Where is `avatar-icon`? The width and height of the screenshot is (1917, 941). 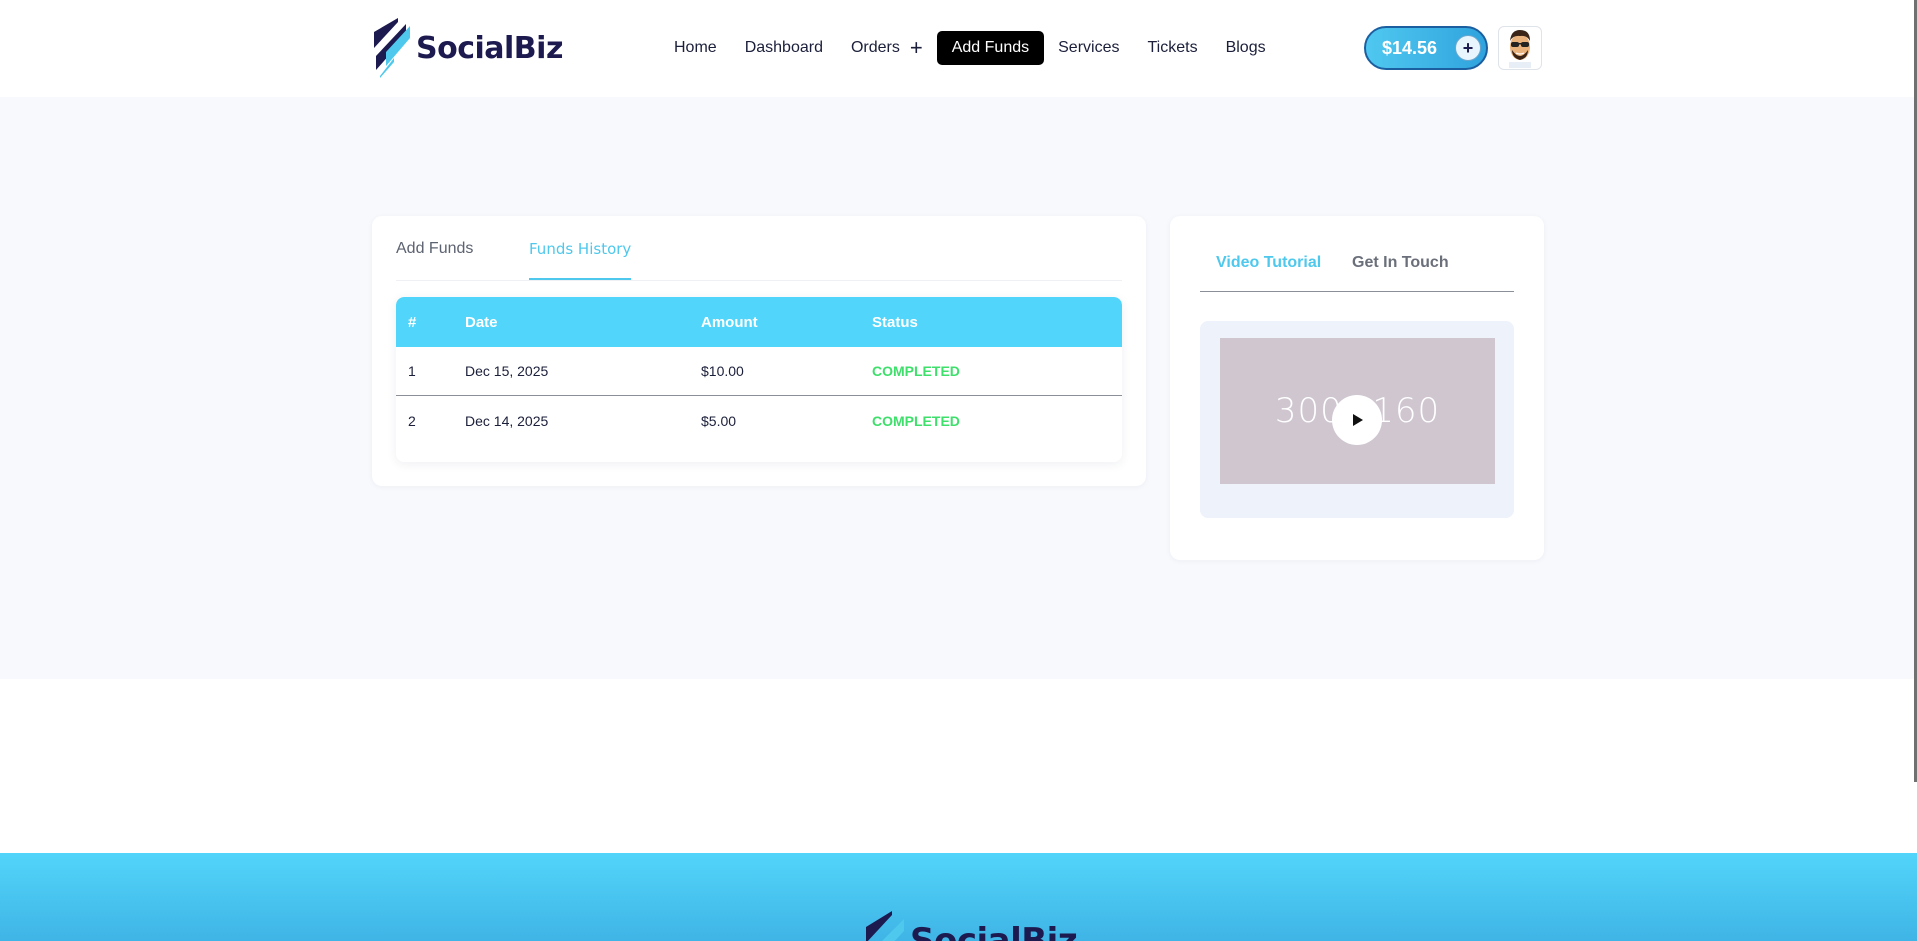 avatar-icon is located at coordinates (1520, 48).